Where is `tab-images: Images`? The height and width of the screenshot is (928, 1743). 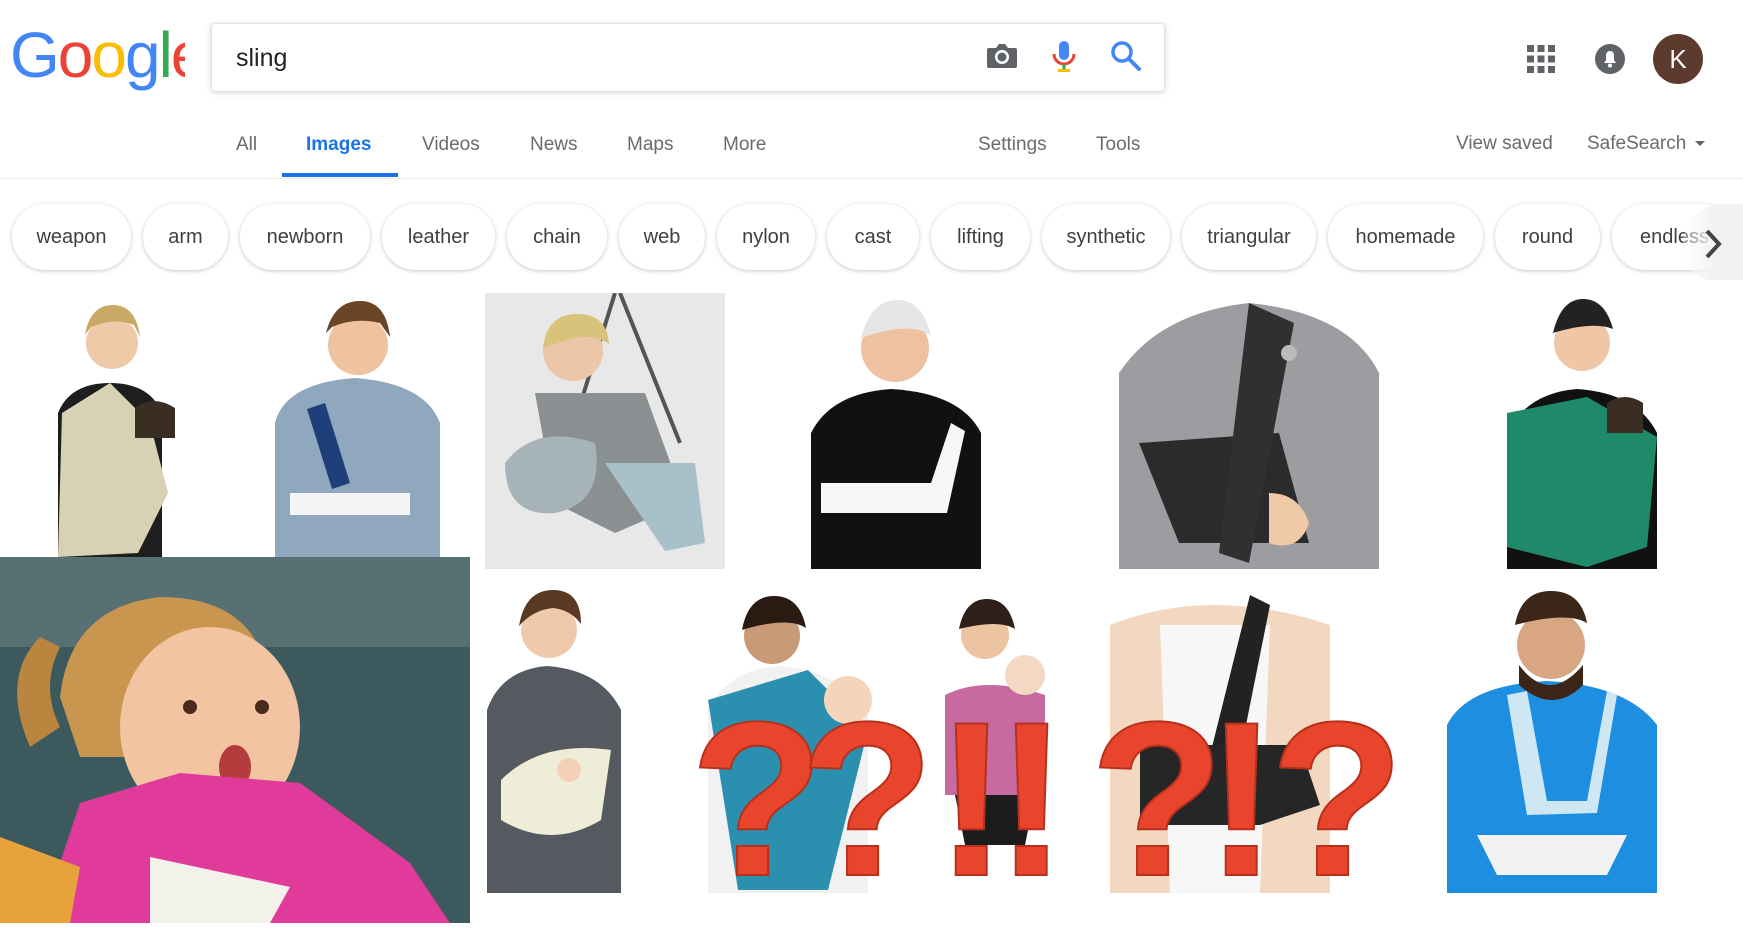
tab-images: Images is located at coordinates (338, 145).